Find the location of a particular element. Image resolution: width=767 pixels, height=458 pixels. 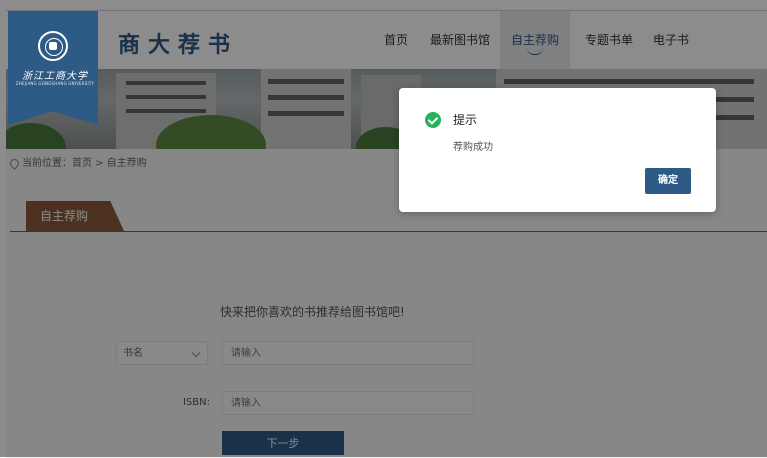

university-subtitle: ZHEJIANG GONGSHANG UNIVERSITY is located at coordinates (55, 83).